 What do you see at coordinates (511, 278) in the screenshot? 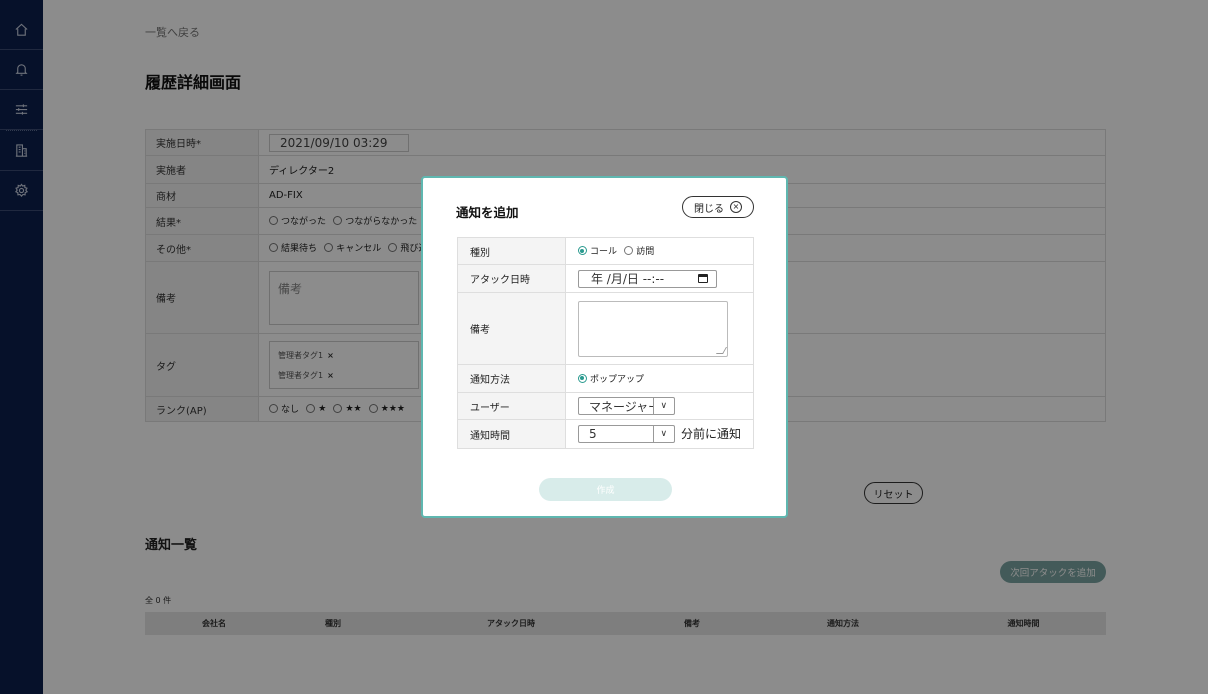
I see `attack-datetime-label: アタック日時` at bounding box center [511, 278].